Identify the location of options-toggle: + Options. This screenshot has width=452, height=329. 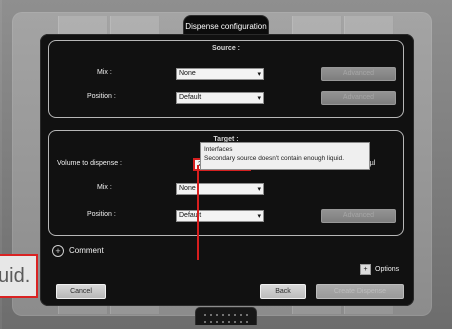
(379, 269).